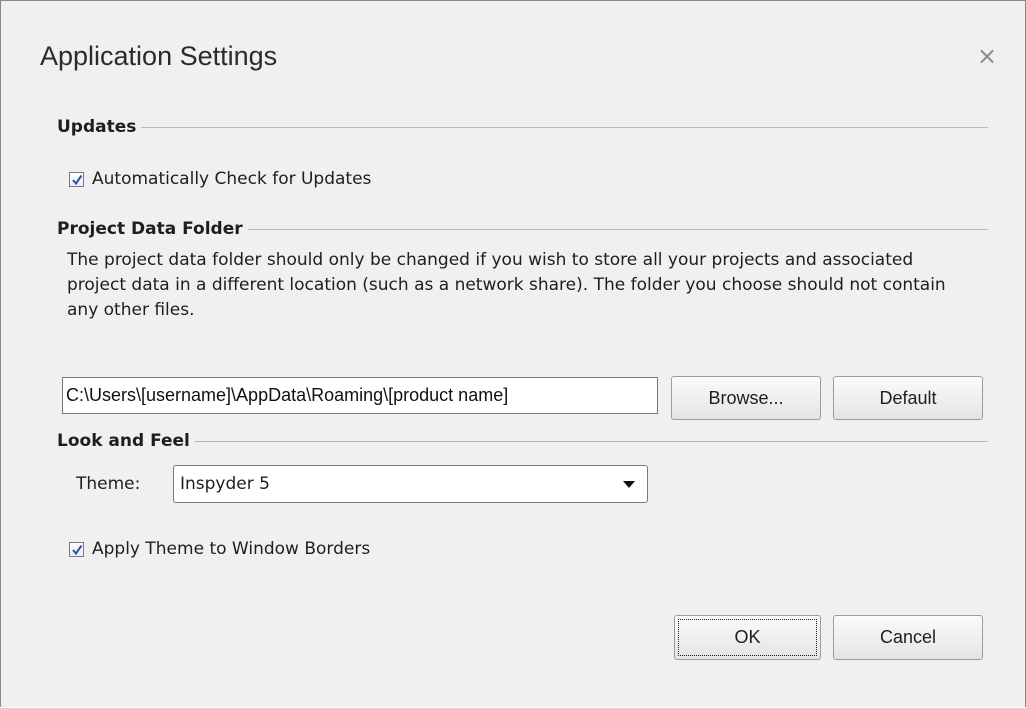 The width and height of the screenshot is (1026, 708). I want to click on dialog-title: Application Settings, so click(159, 56).